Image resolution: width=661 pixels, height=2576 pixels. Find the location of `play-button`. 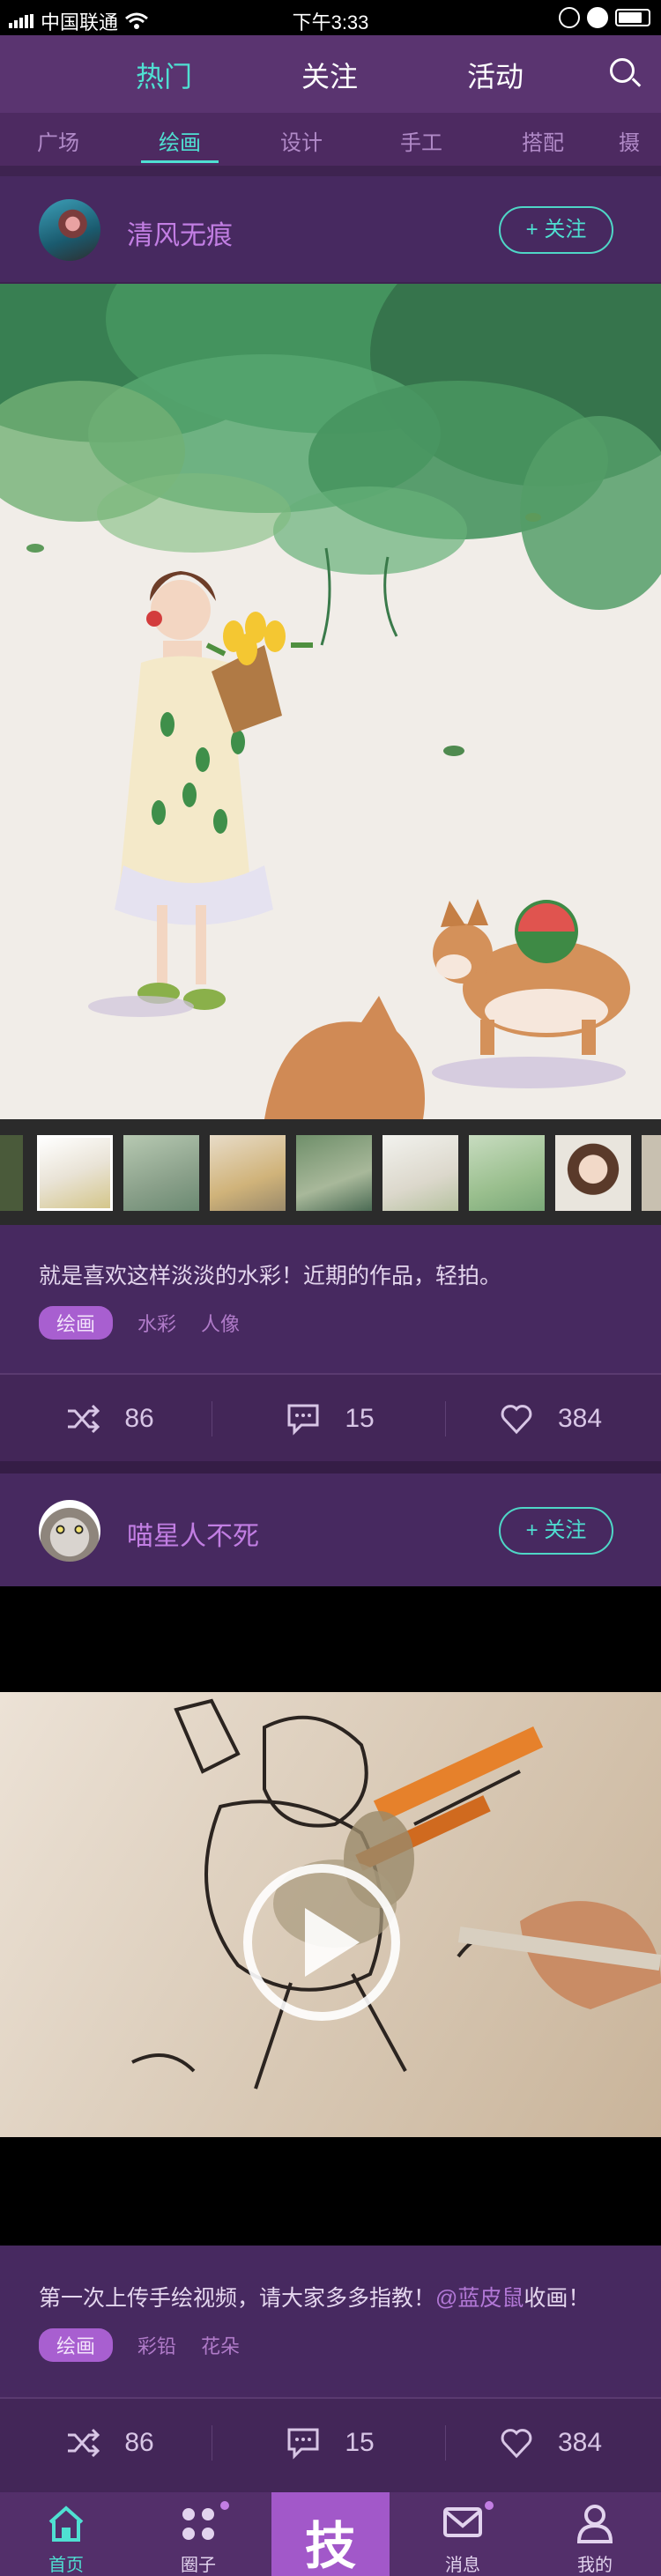

play-button is located at coordinates (321, 1942).